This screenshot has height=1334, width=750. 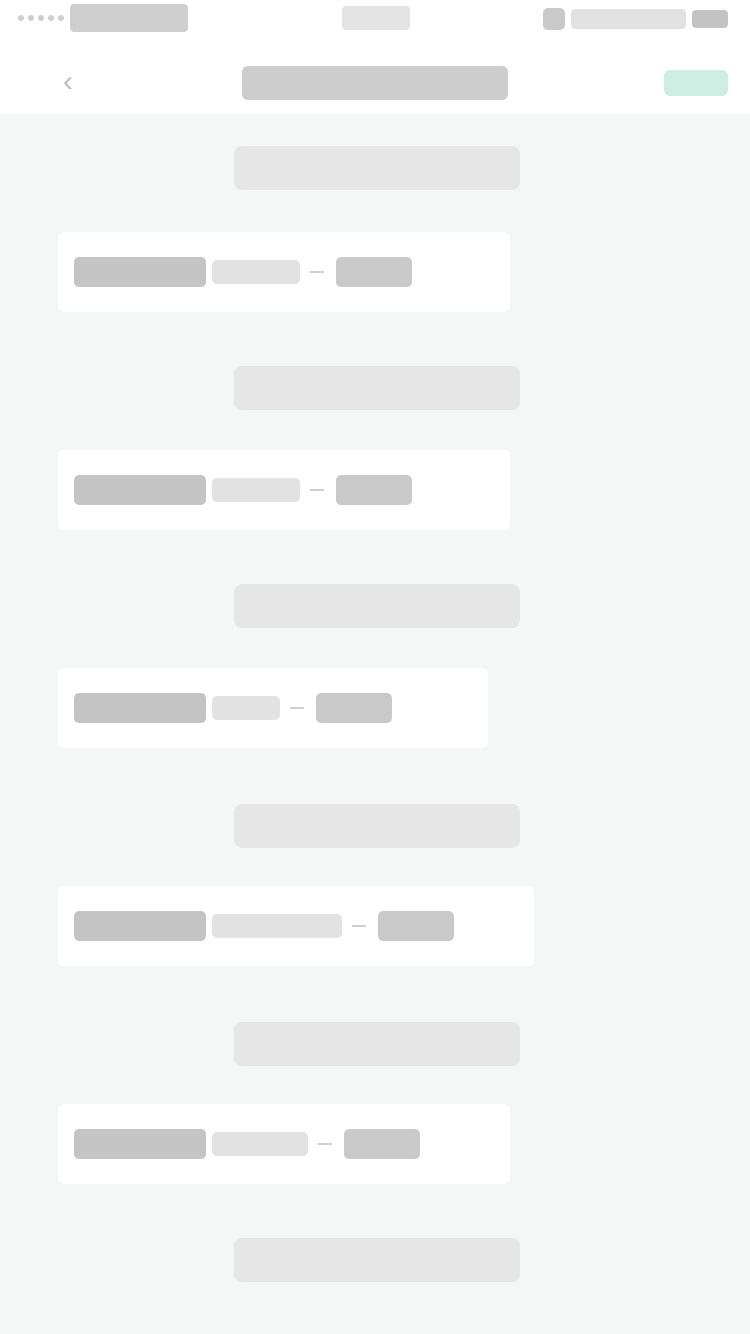 What do you see at coordinates (696, 83) in the screenshot?
I see `nav-action-button` at bounding box center [696, 83].